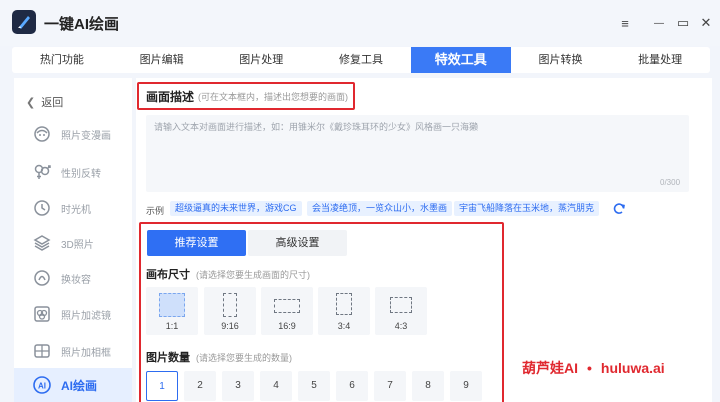  What do you see at coordinates (401, 326) in the screenshot?
I see `ratio-label: 4:3` at bounding box center [401, 326].